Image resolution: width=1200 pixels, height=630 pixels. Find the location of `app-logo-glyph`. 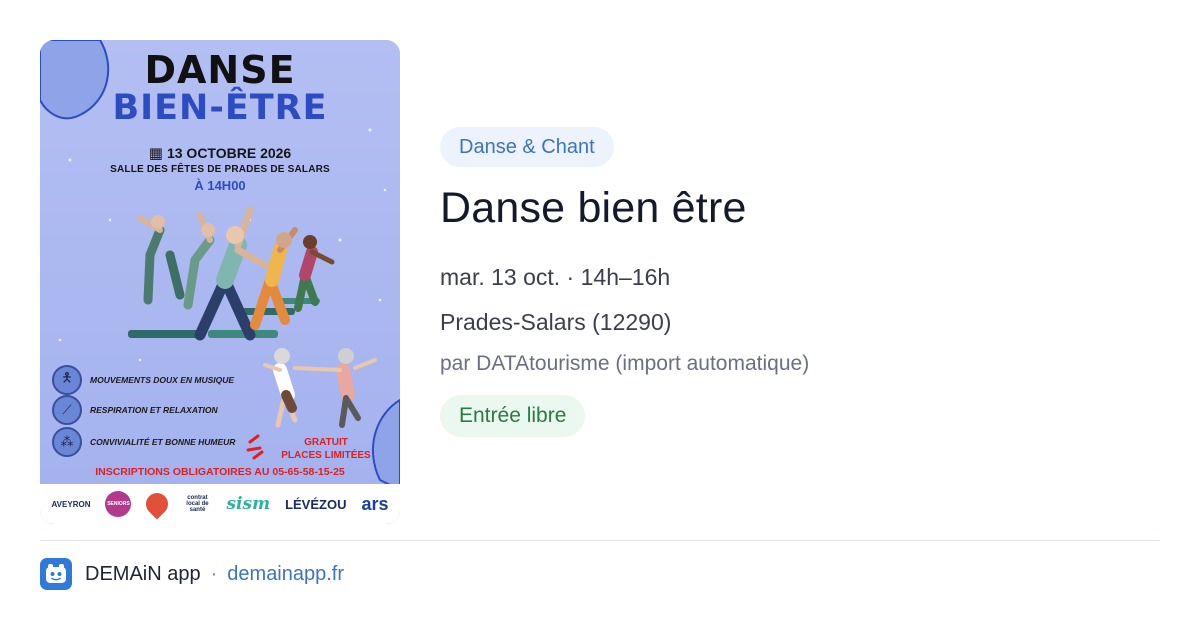

app-logo-glyph is located at coordinates (56, 573).